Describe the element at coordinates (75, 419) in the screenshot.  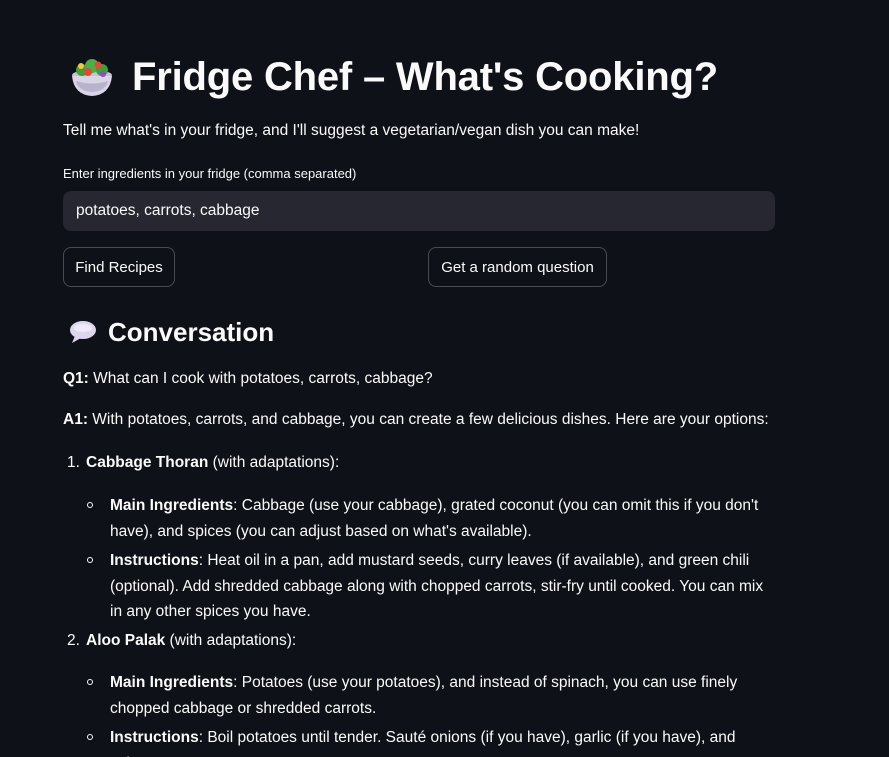
I see `answer-1-label: A1:` at that location.